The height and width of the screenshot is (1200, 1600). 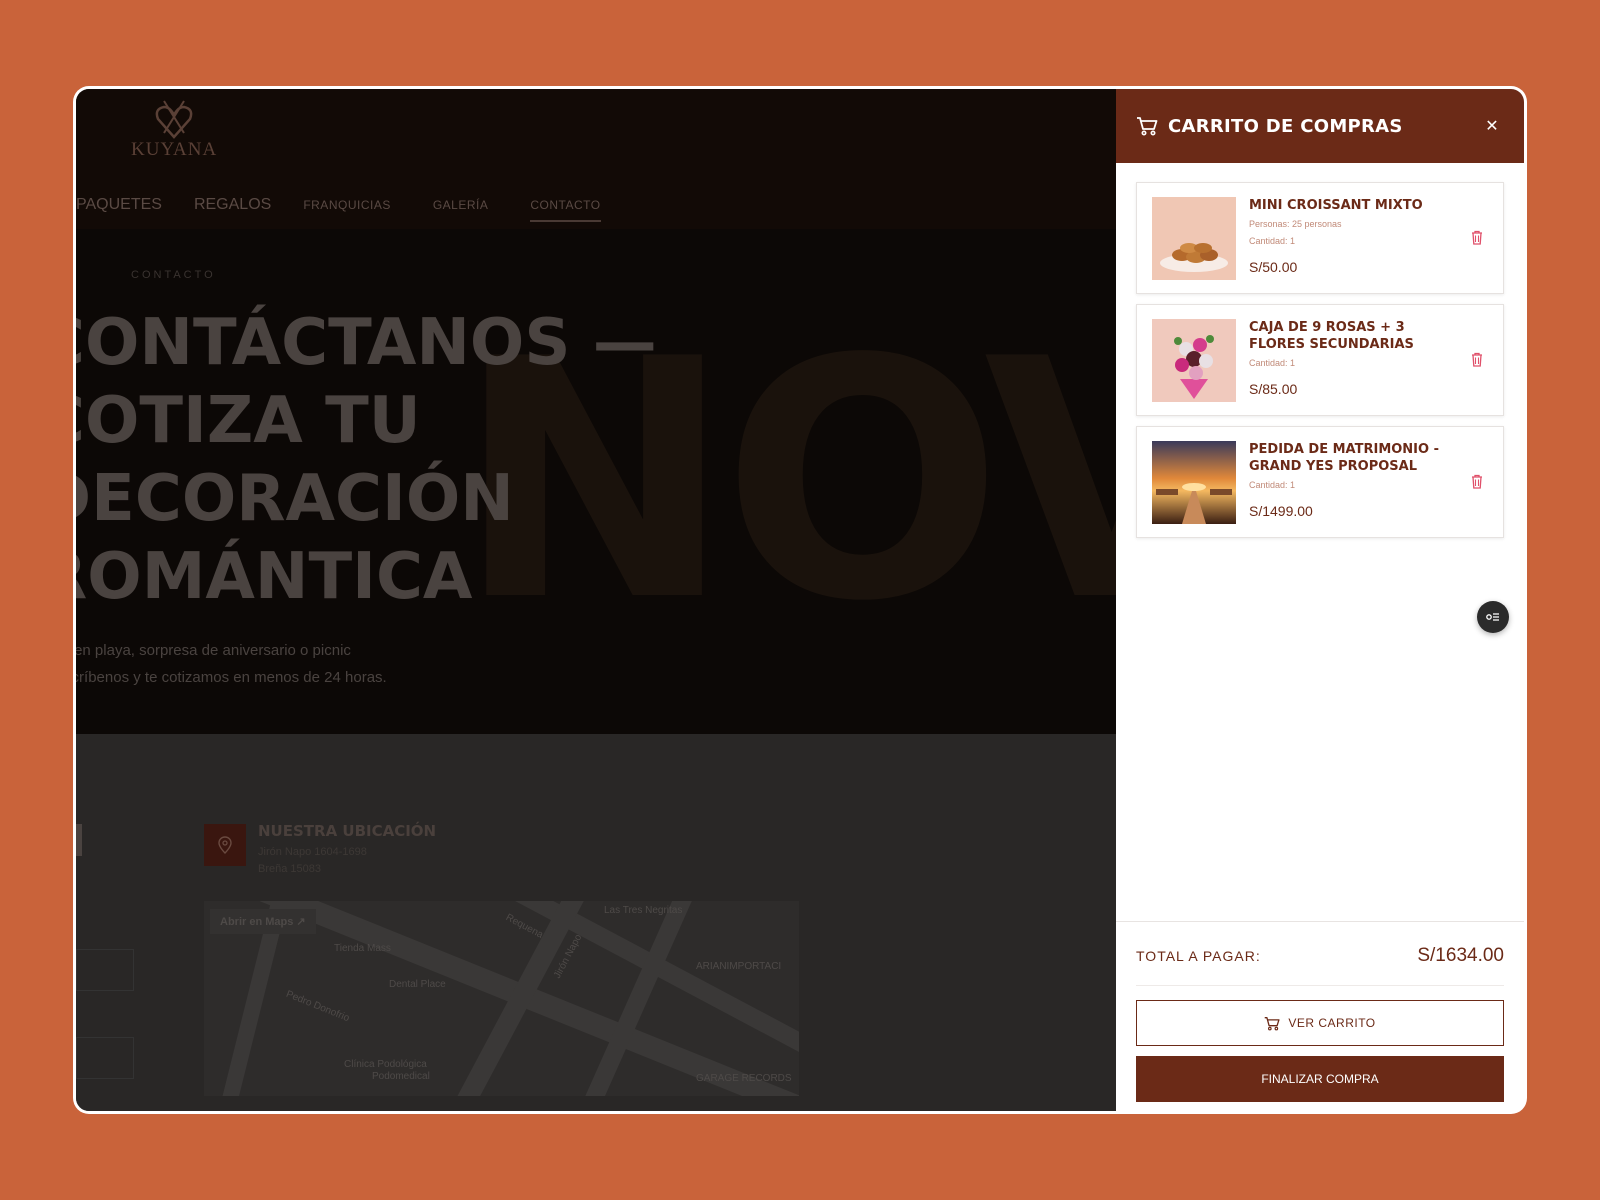 I want to click on total-row: TOTAL A PAGAR: S/1634.00, so click(x=1320, y=956).